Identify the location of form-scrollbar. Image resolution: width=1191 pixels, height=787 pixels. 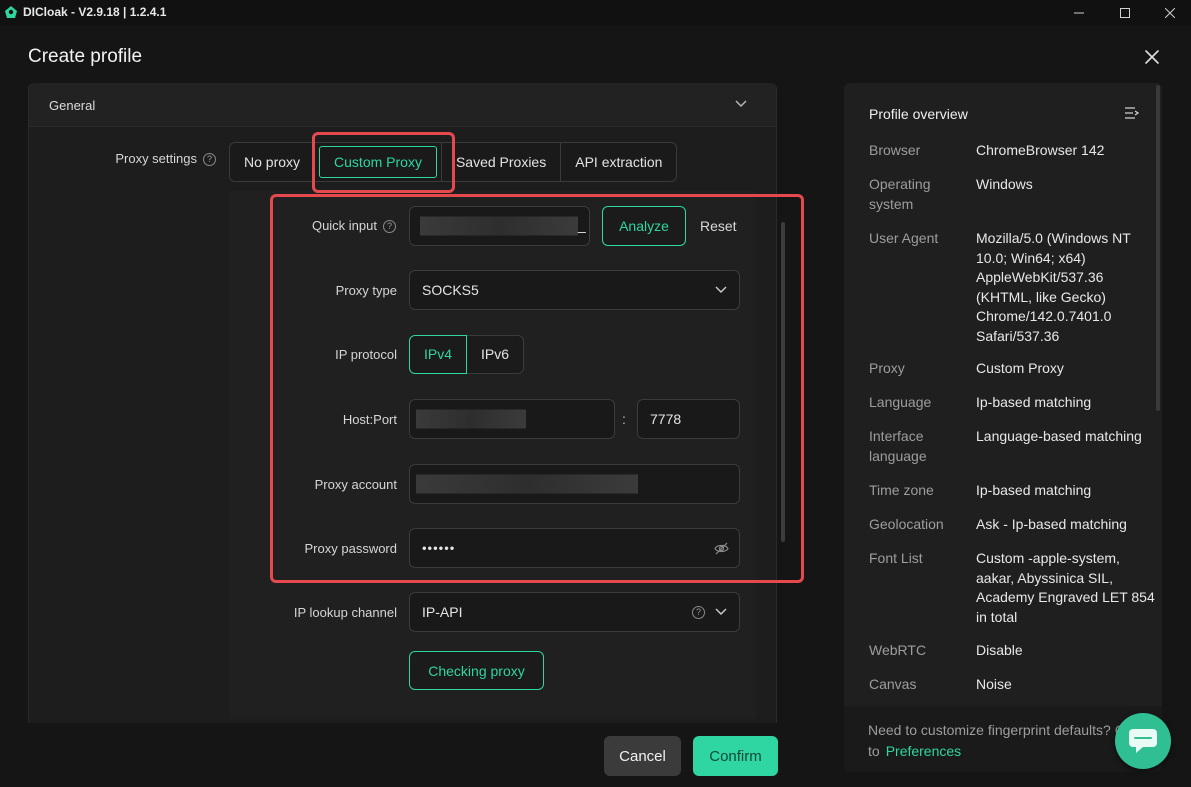
(783, 382).